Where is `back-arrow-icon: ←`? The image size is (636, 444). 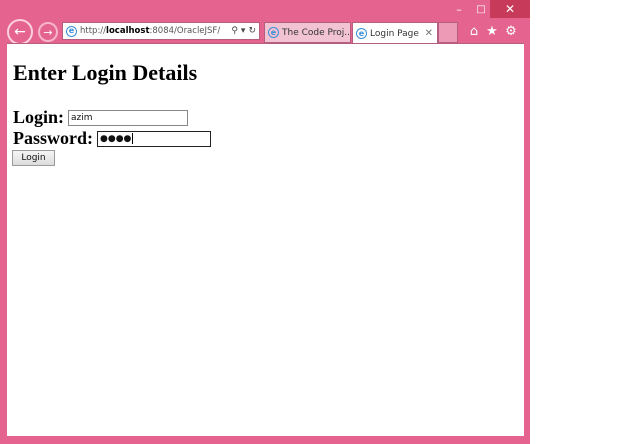
back-arrow-icon: ← is located at coordinates (20, 32).